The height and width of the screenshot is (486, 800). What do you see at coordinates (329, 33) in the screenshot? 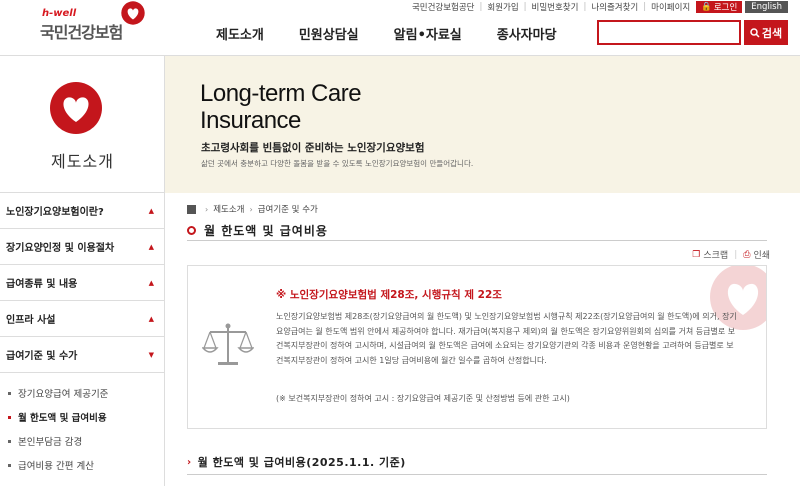
I see `nav-item-civil-counsel: 민원상담실` at bounding box center [329, 33].